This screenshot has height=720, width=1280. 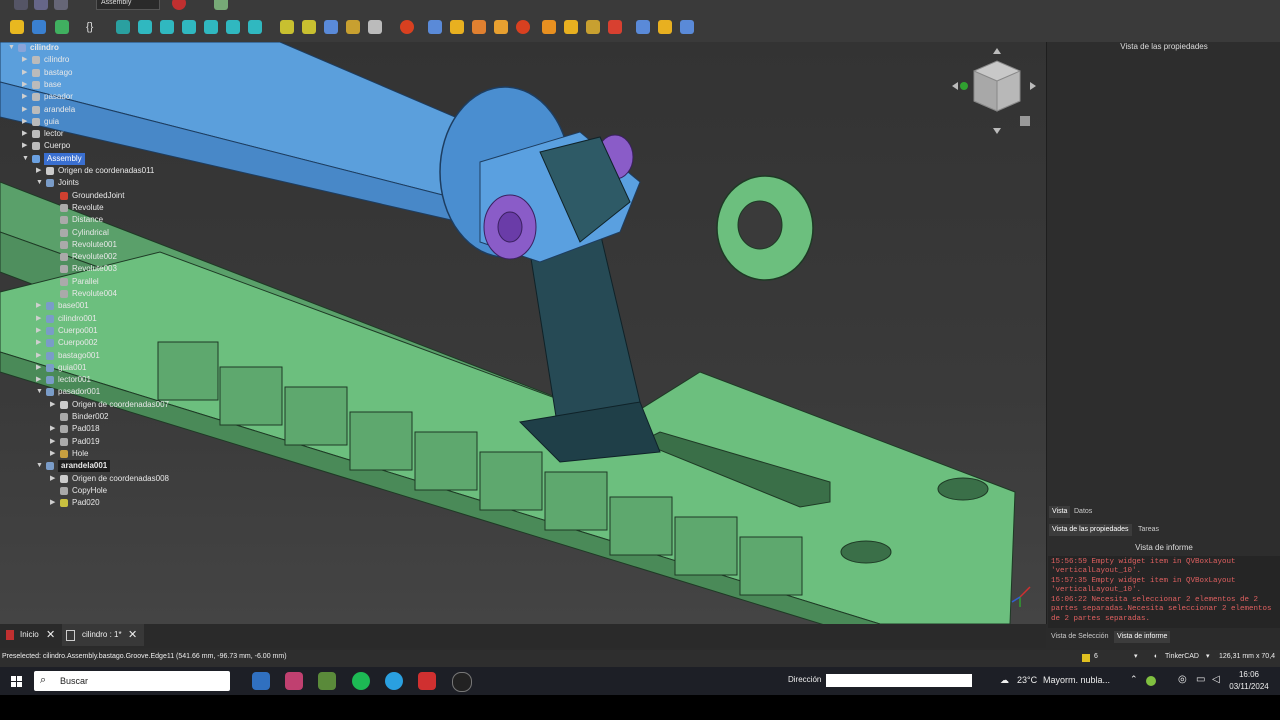 What do you see at coordinates (1182, 656) in the screenshot?
I see `navigation-style: TinkerCAD` at bounding box center [1182, 656].